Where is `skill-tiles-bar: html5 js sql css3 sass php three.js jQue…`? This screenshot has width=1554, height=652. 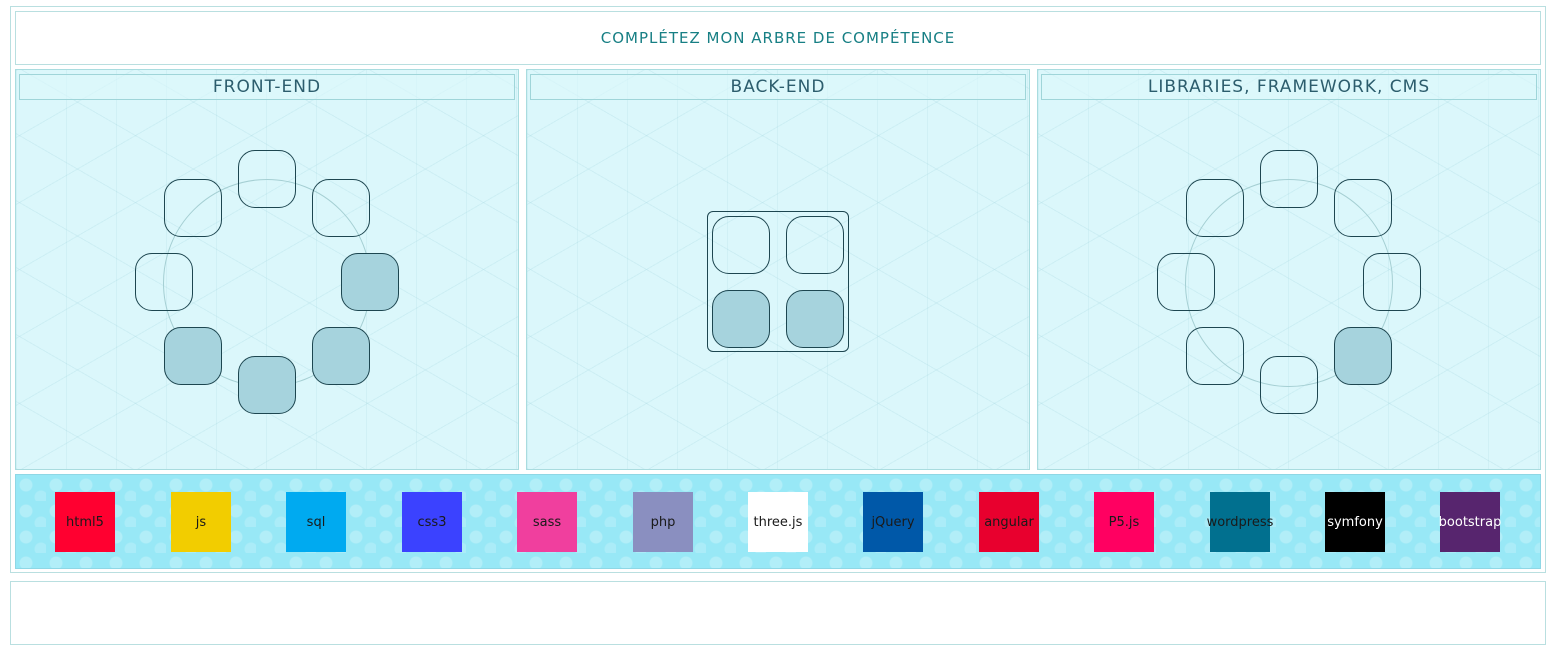
skill-tiles-bar: html5 js sql css3 sass php three.js jQue… is located at coordinates (778, 521).